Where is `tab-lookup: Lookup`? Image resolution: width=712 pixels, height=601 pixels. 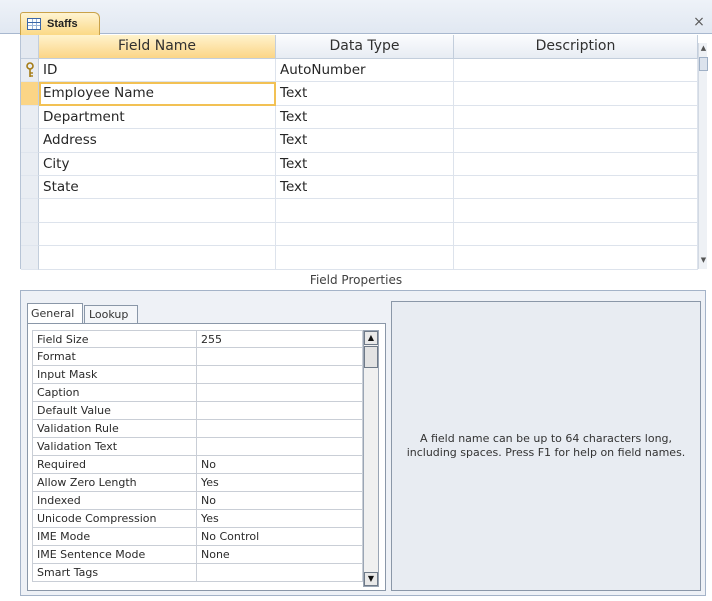 tab-lookup: Lookup is located at coordinates (111, 314).